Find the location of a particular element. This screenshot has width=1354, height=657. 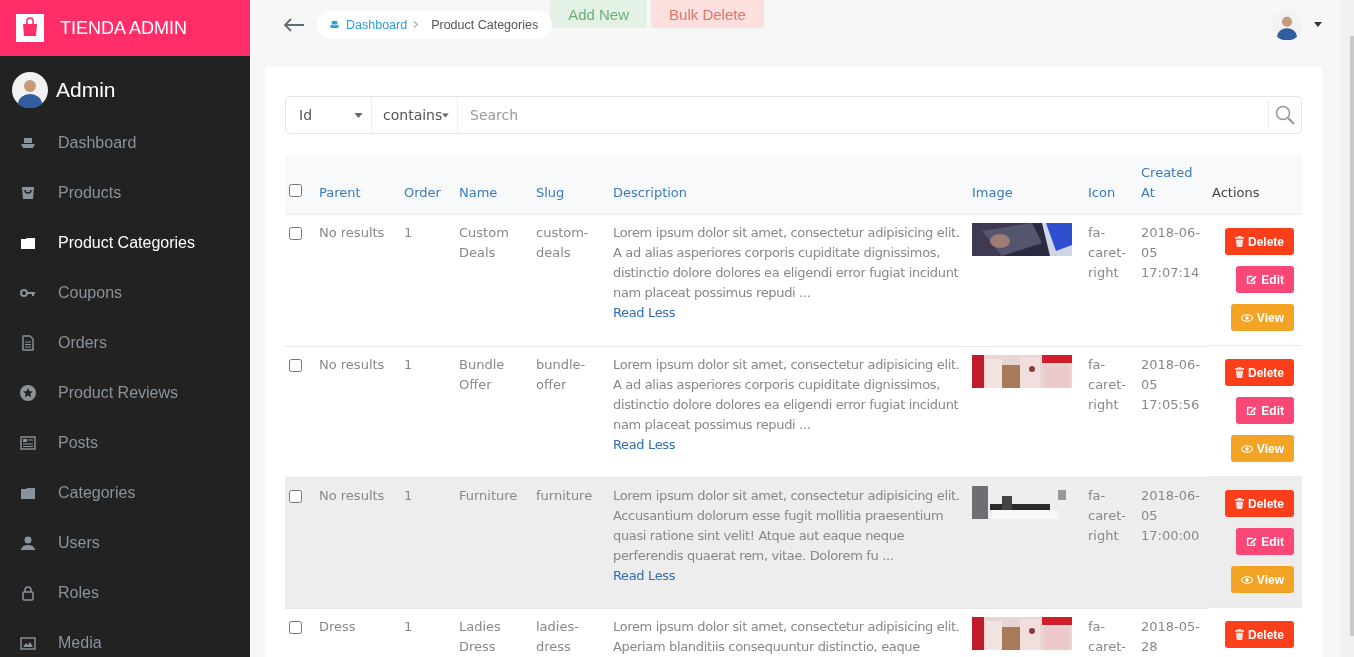

sidebar-item: Dashboard is located at coordinates (125, 143).